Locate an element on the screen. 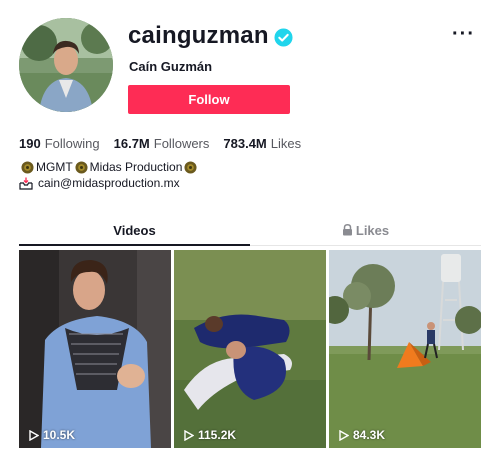  bio-email: cain@midasproduction.mx is located at coordinates (109, 183).